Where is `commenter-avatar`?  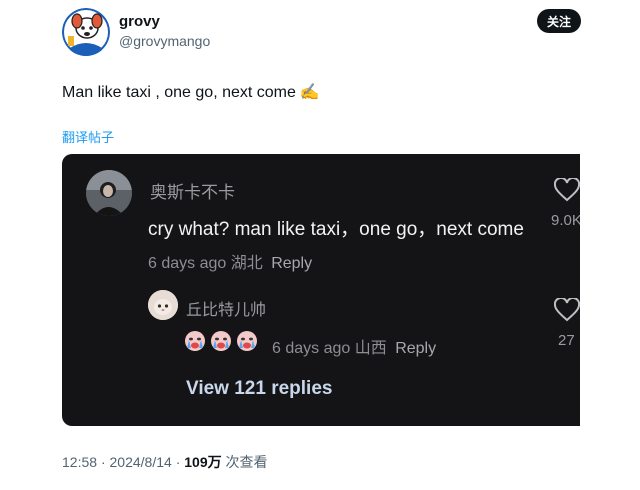
commenter-avatar is located at coordinates (109, 193).